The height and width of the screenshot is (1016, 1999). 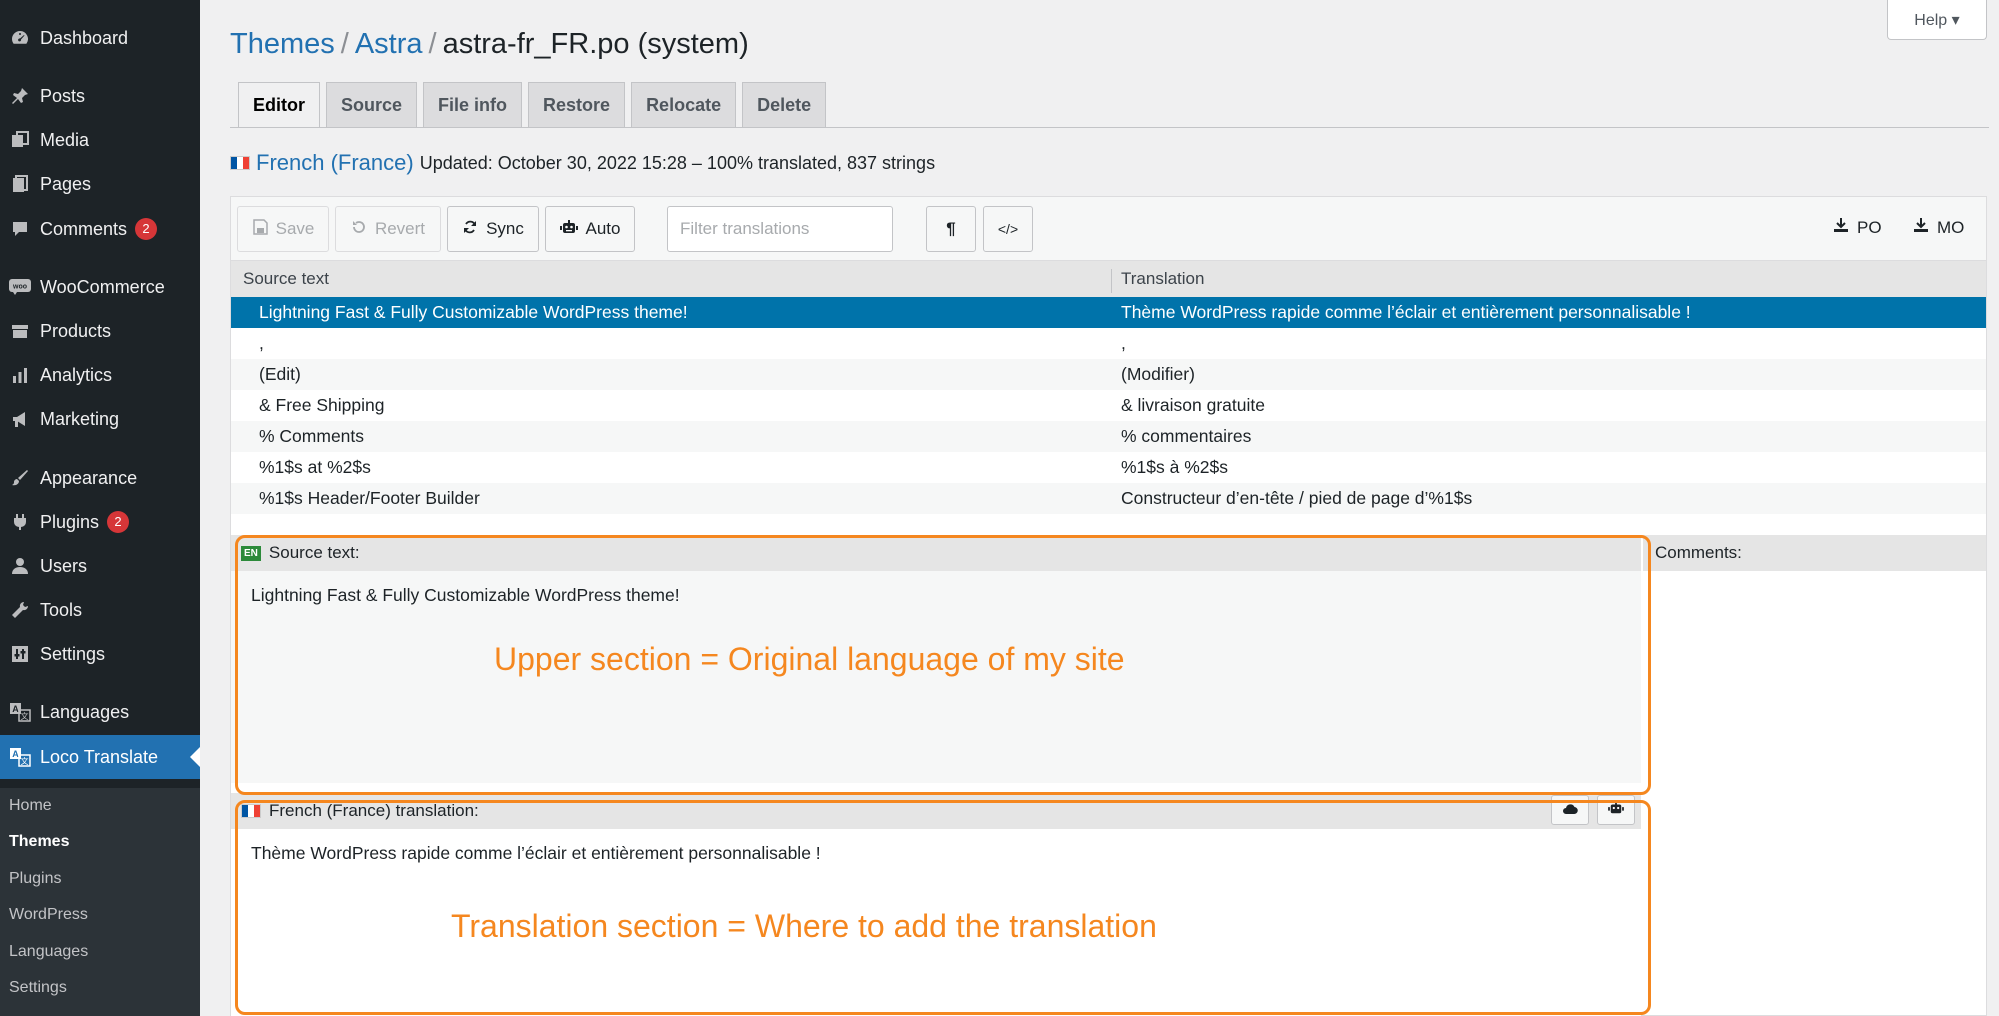 I want to click on comment-icon, so click(x=20, y=229).